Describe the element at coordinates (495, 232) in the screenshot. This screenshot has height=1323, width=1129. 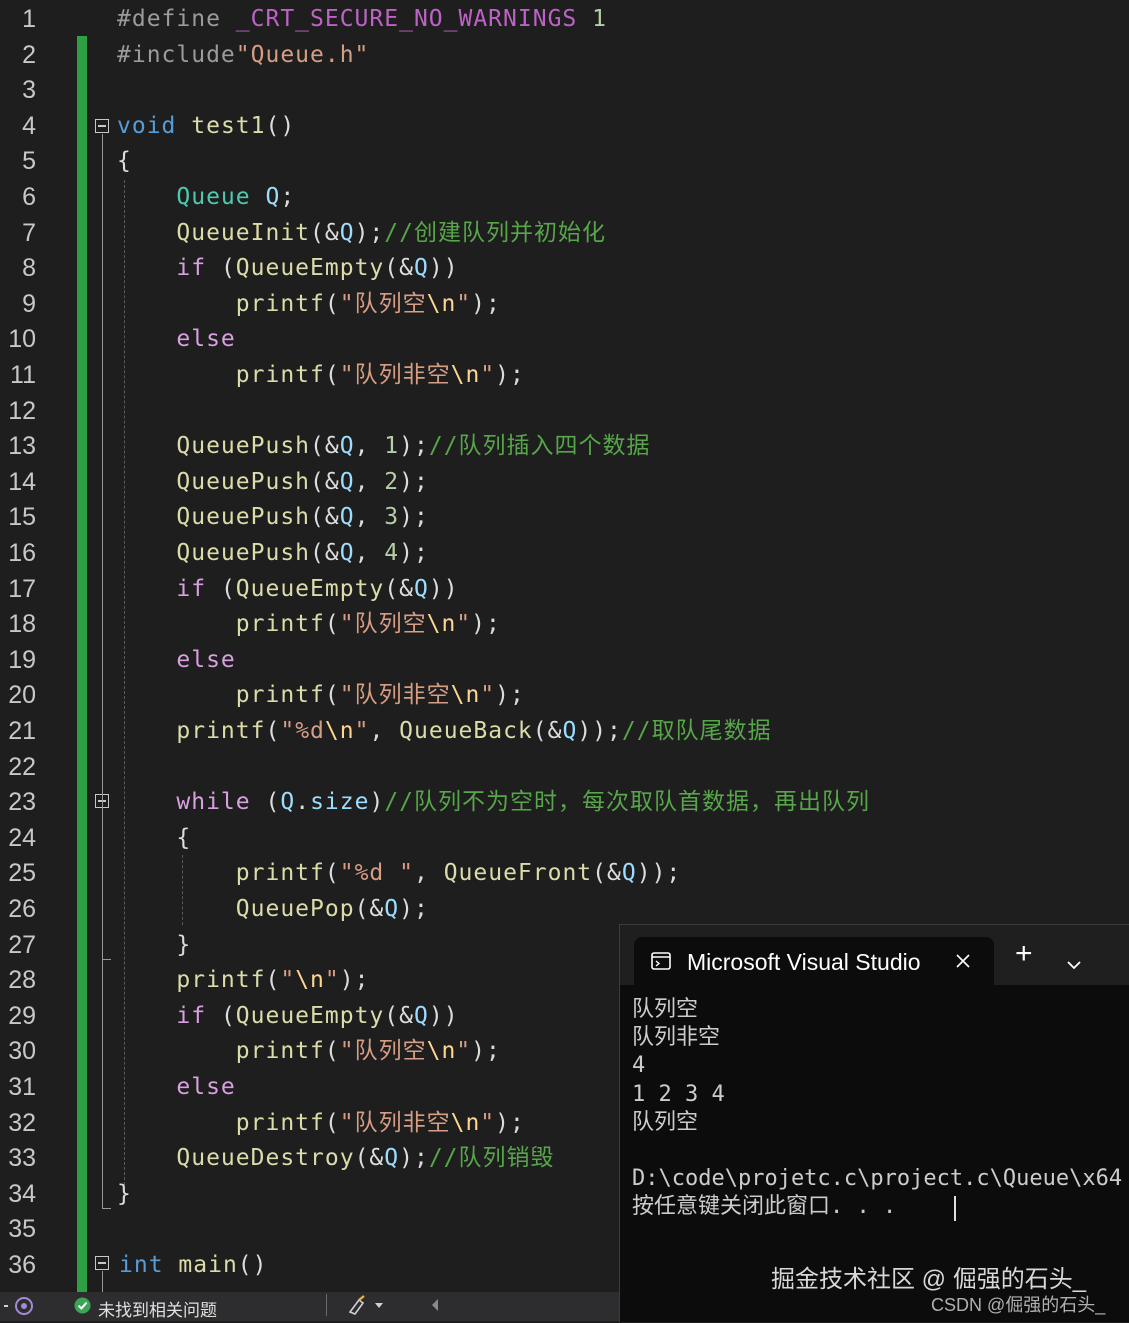
I see `code-token: //创建队列并初始化` at that location.